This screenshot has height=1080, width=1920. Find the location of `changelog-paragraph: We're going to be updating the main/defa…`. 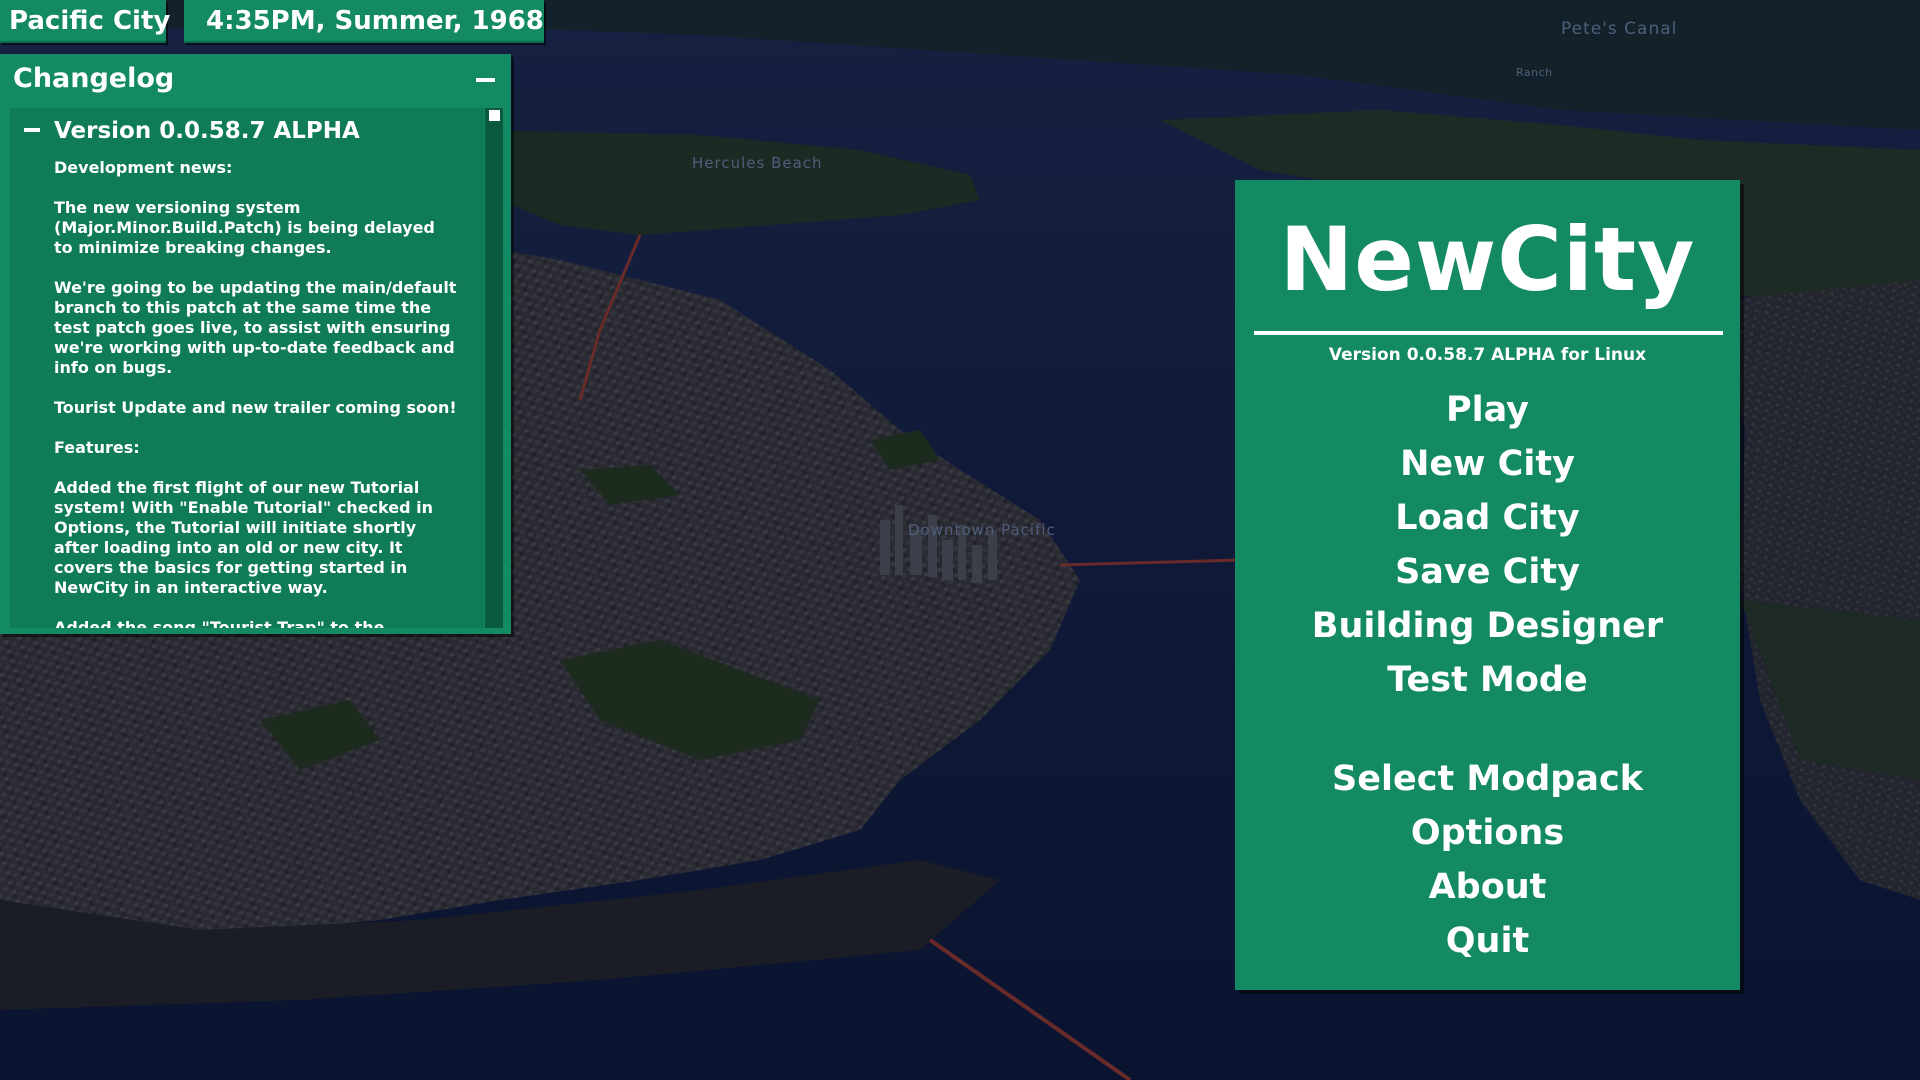

changelog-paragraph: We're going to be updating the main/defa… is located at coordinates (255, 327).